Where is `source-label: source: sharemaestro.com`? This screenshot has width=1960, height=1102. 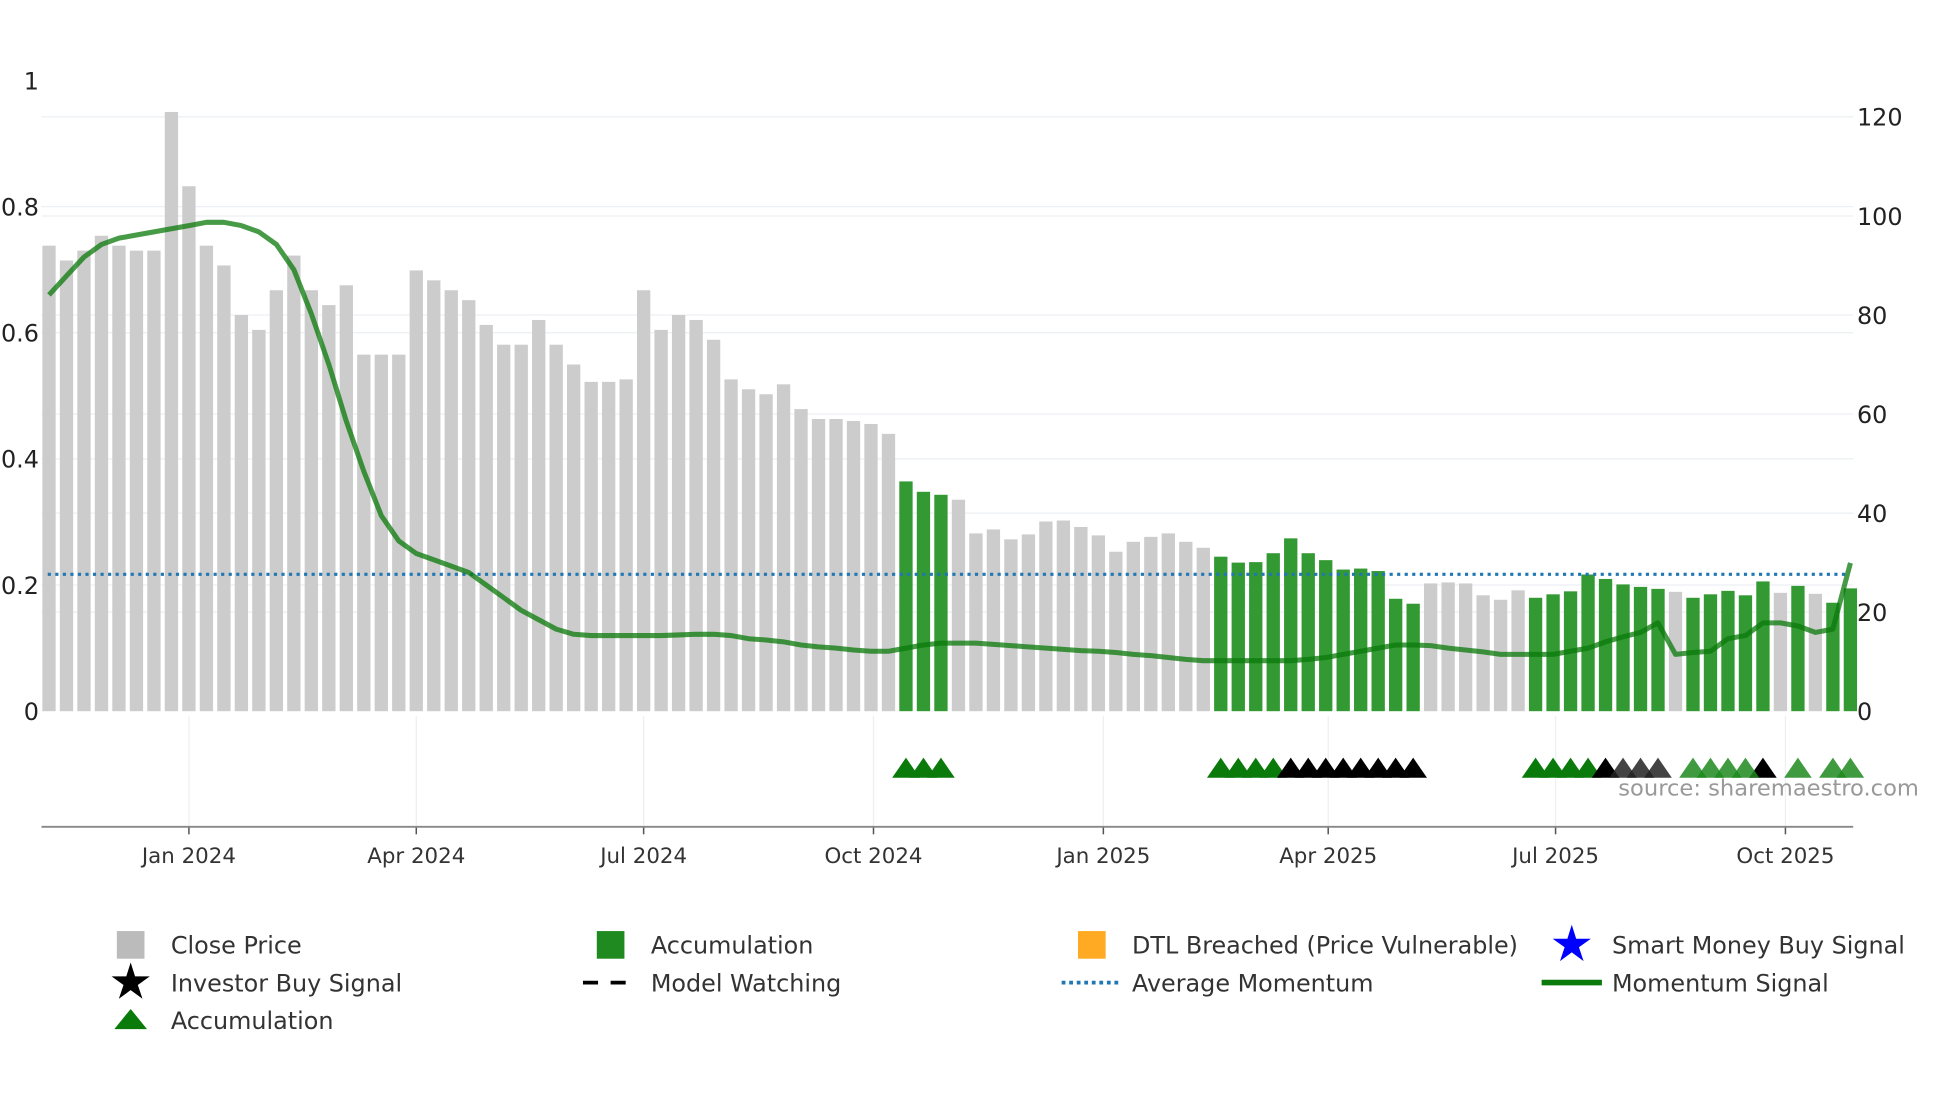 source-label: source: sharemaestro.com is located at coordinates (1768, 788).